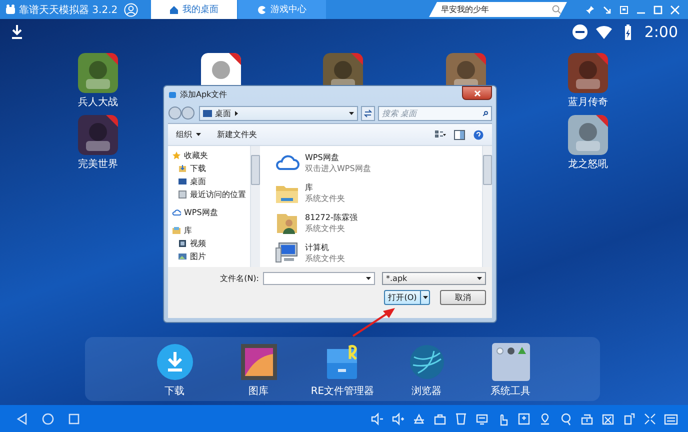 The height and width of the screenshot is (432, 688). Describe the element at coordinates (624, 9) in the screenshot. I see `window-icon` at that location.